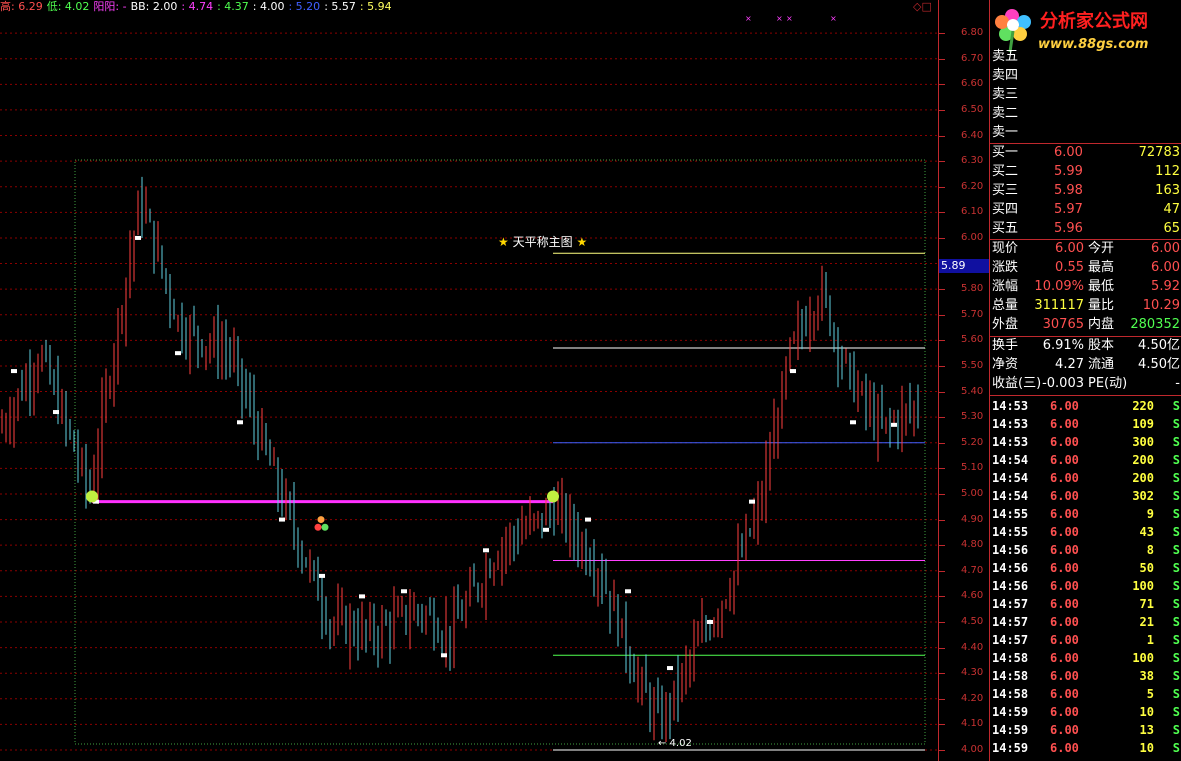  I want to click on trade-row: 14:56 6.00 100 S, so click(1086, 586).